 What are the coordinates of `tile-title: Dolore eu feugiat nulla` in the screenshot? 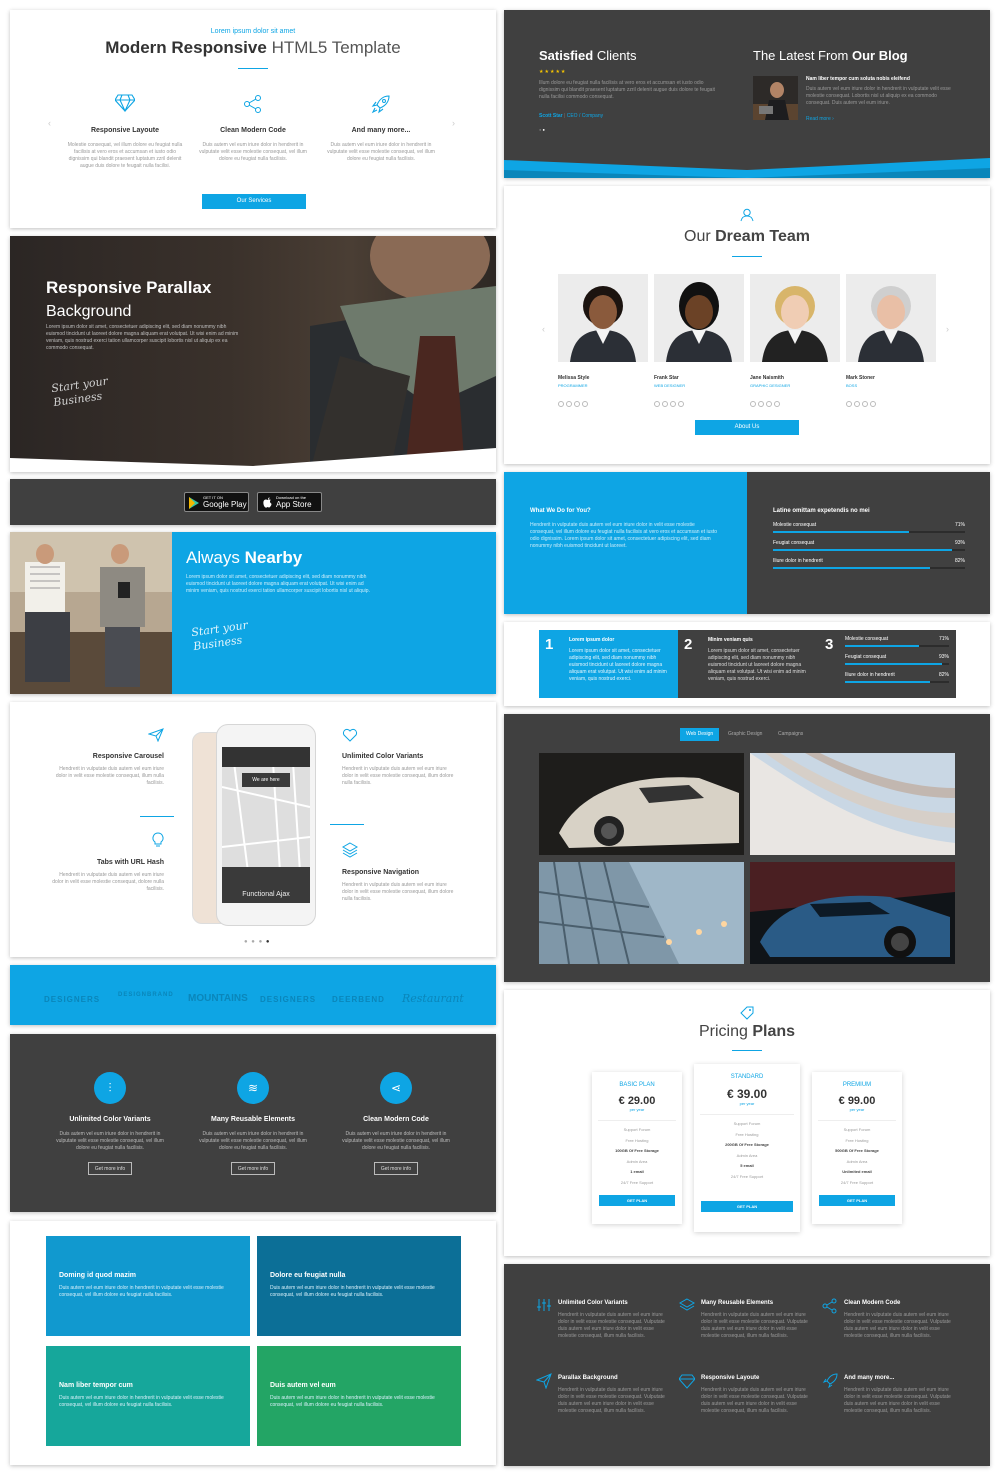 It's located at (308, 1275).